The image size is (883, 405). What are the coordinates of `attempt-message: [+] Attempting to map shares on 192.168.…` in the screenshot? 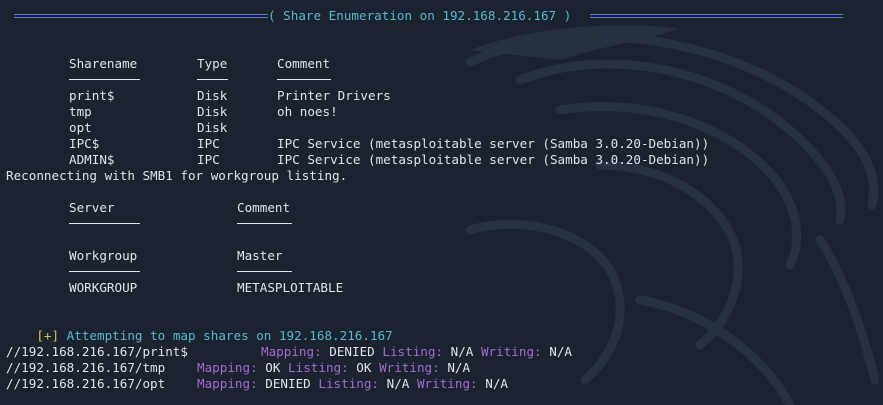 It's located at (444, 327).